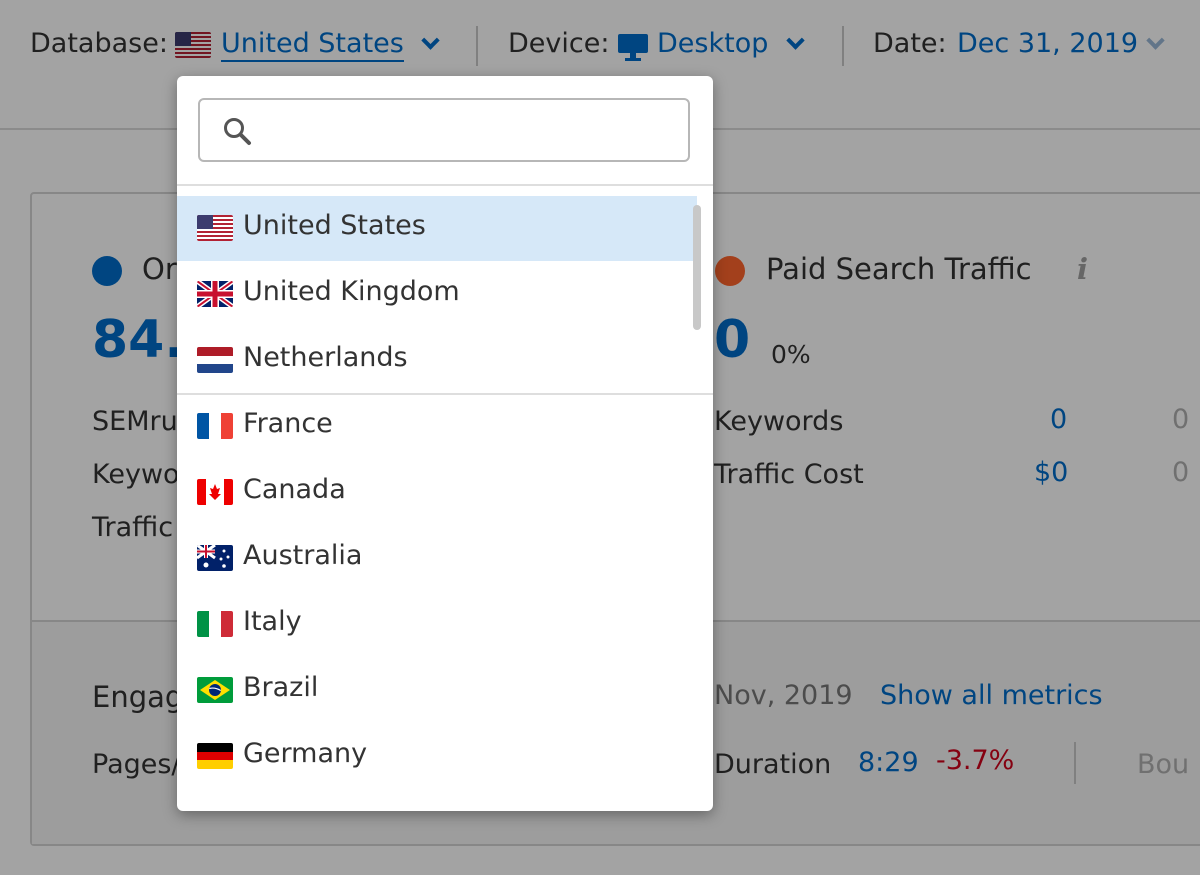  I want to click on country-option-australia: Australia, so click(437, 558).